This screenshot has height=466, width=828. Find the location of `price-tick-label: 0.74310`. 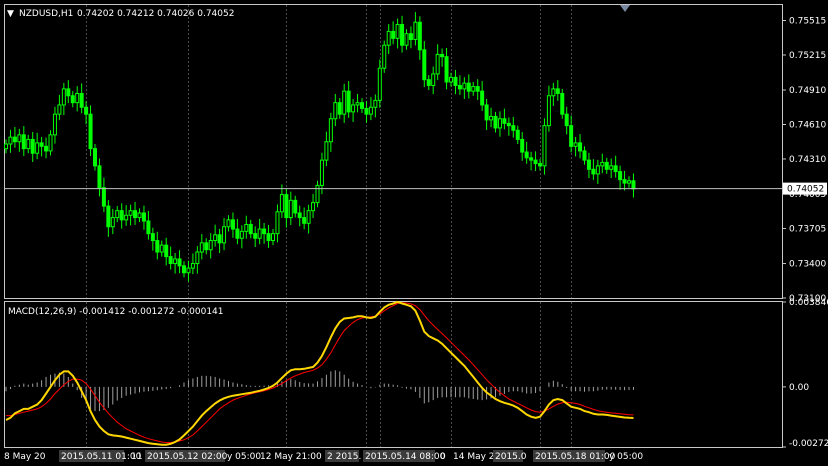

price-tick-label: 0.74310 is located at coordinates (807, 160).